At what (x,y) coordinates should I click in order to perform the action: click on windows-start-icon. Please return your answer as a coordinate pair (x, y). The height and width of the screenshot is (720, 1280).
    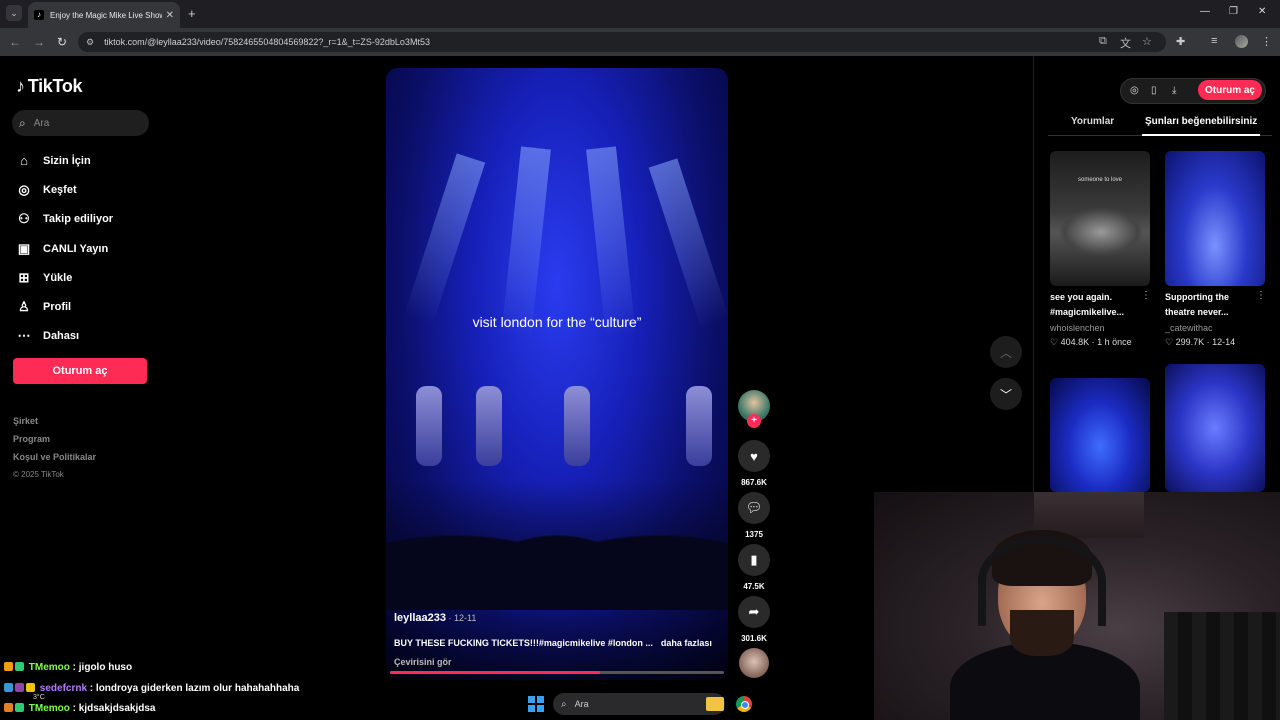
    Looking at the image, I should click on (536, 704).